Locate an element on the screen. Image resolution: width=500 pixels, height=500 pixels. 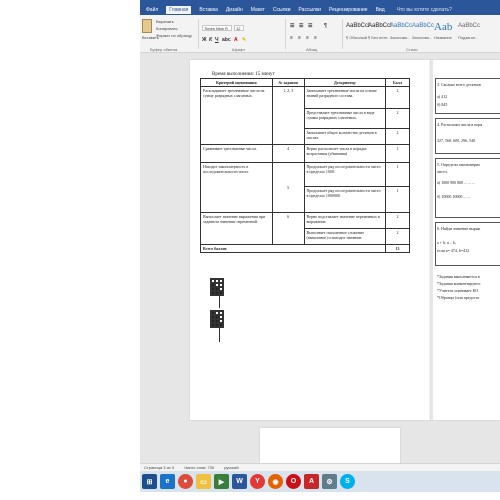
grid-figure is located at coordinates (217, 287).